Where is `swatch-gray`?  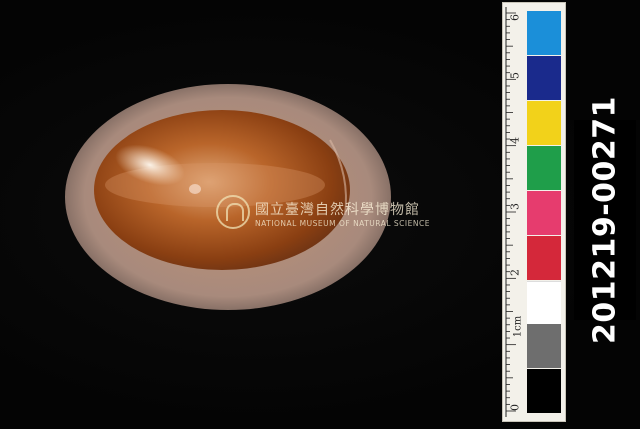
swatch-gray is located at coordinates (544, 346).